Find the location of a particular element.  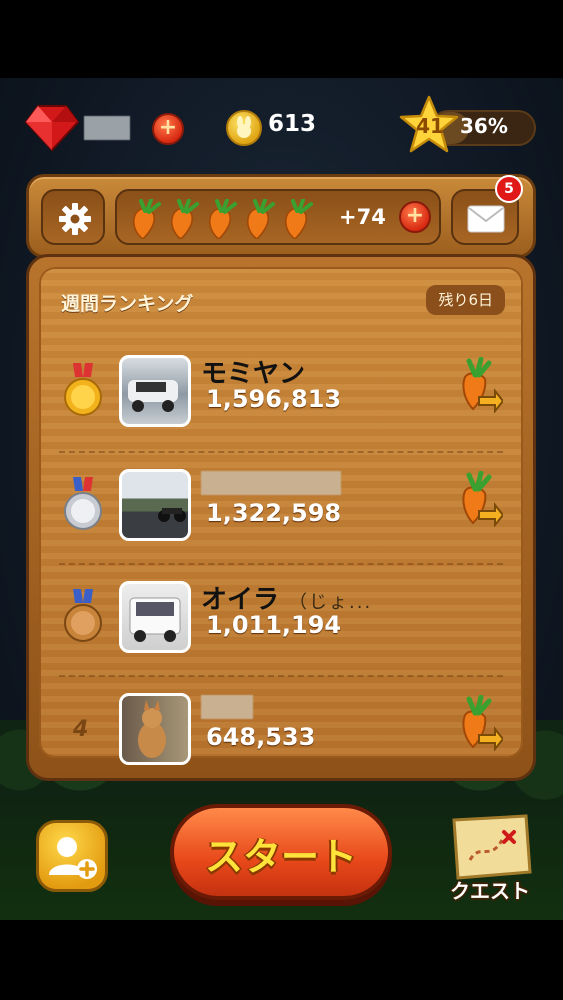

ranking-title: 週間ランキング is located at coordinates (127, 304).